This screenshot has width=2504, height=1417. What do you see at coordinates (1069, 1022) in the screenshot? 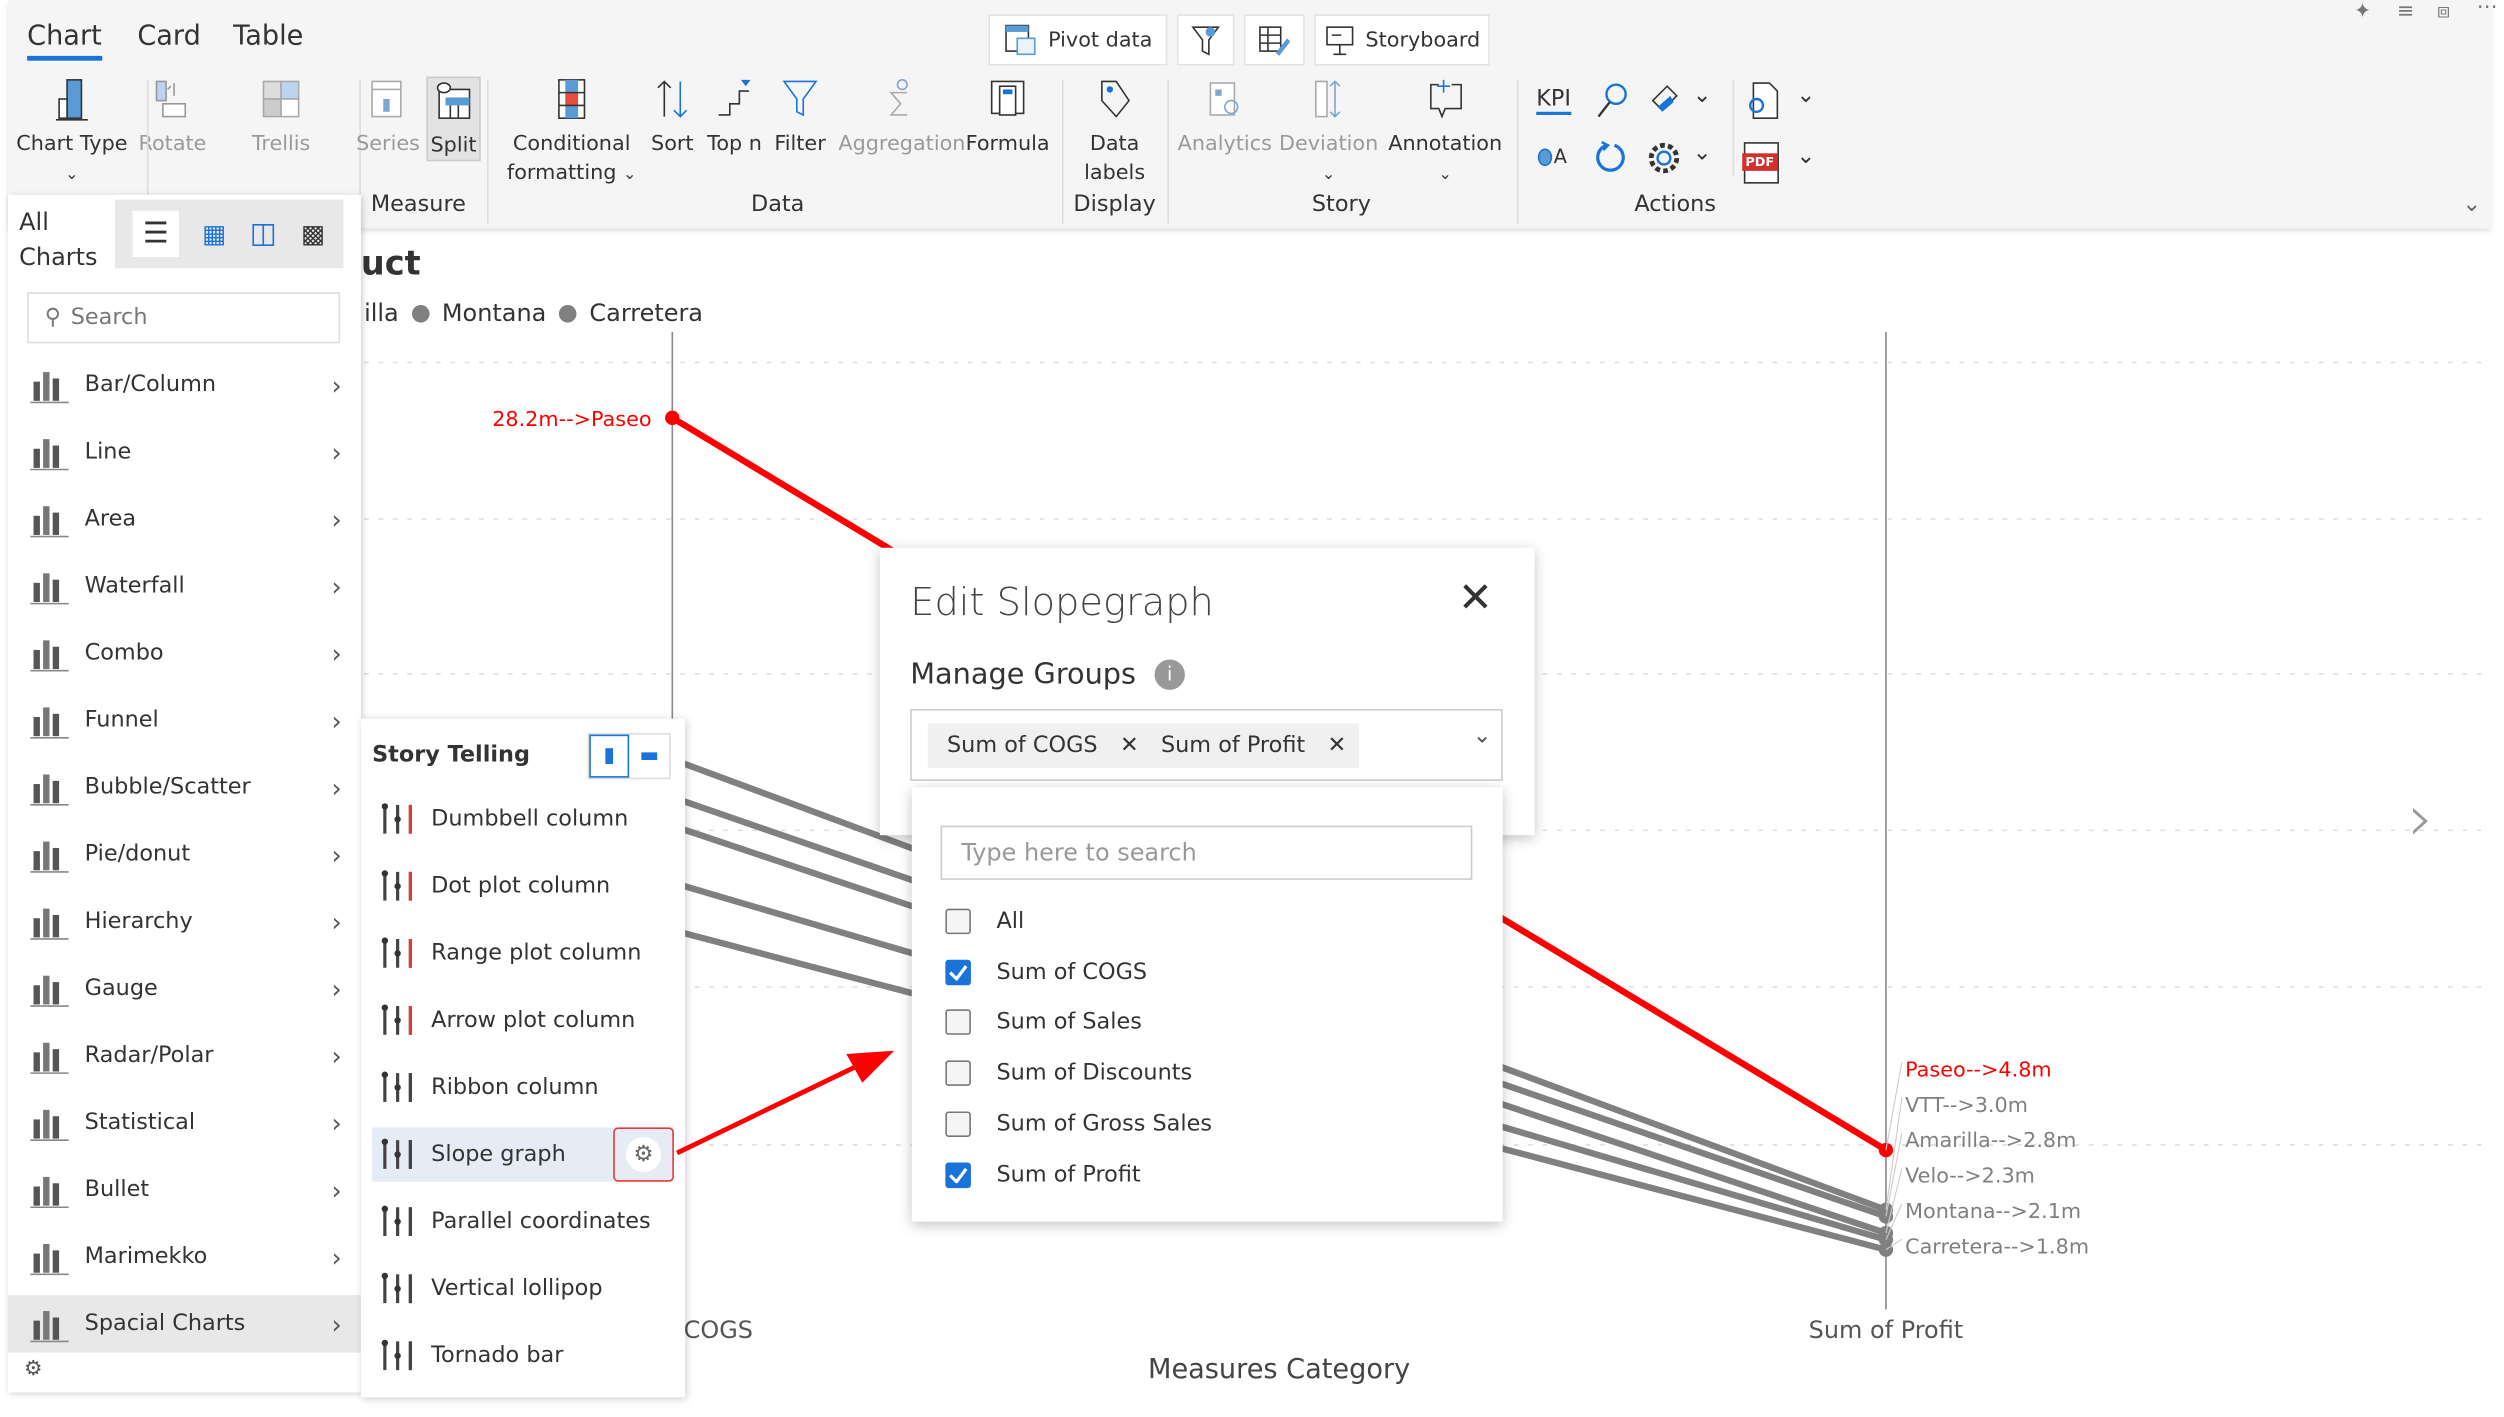
I see `option-label: Sum of Sales` at bounding box center [1069, 1022].